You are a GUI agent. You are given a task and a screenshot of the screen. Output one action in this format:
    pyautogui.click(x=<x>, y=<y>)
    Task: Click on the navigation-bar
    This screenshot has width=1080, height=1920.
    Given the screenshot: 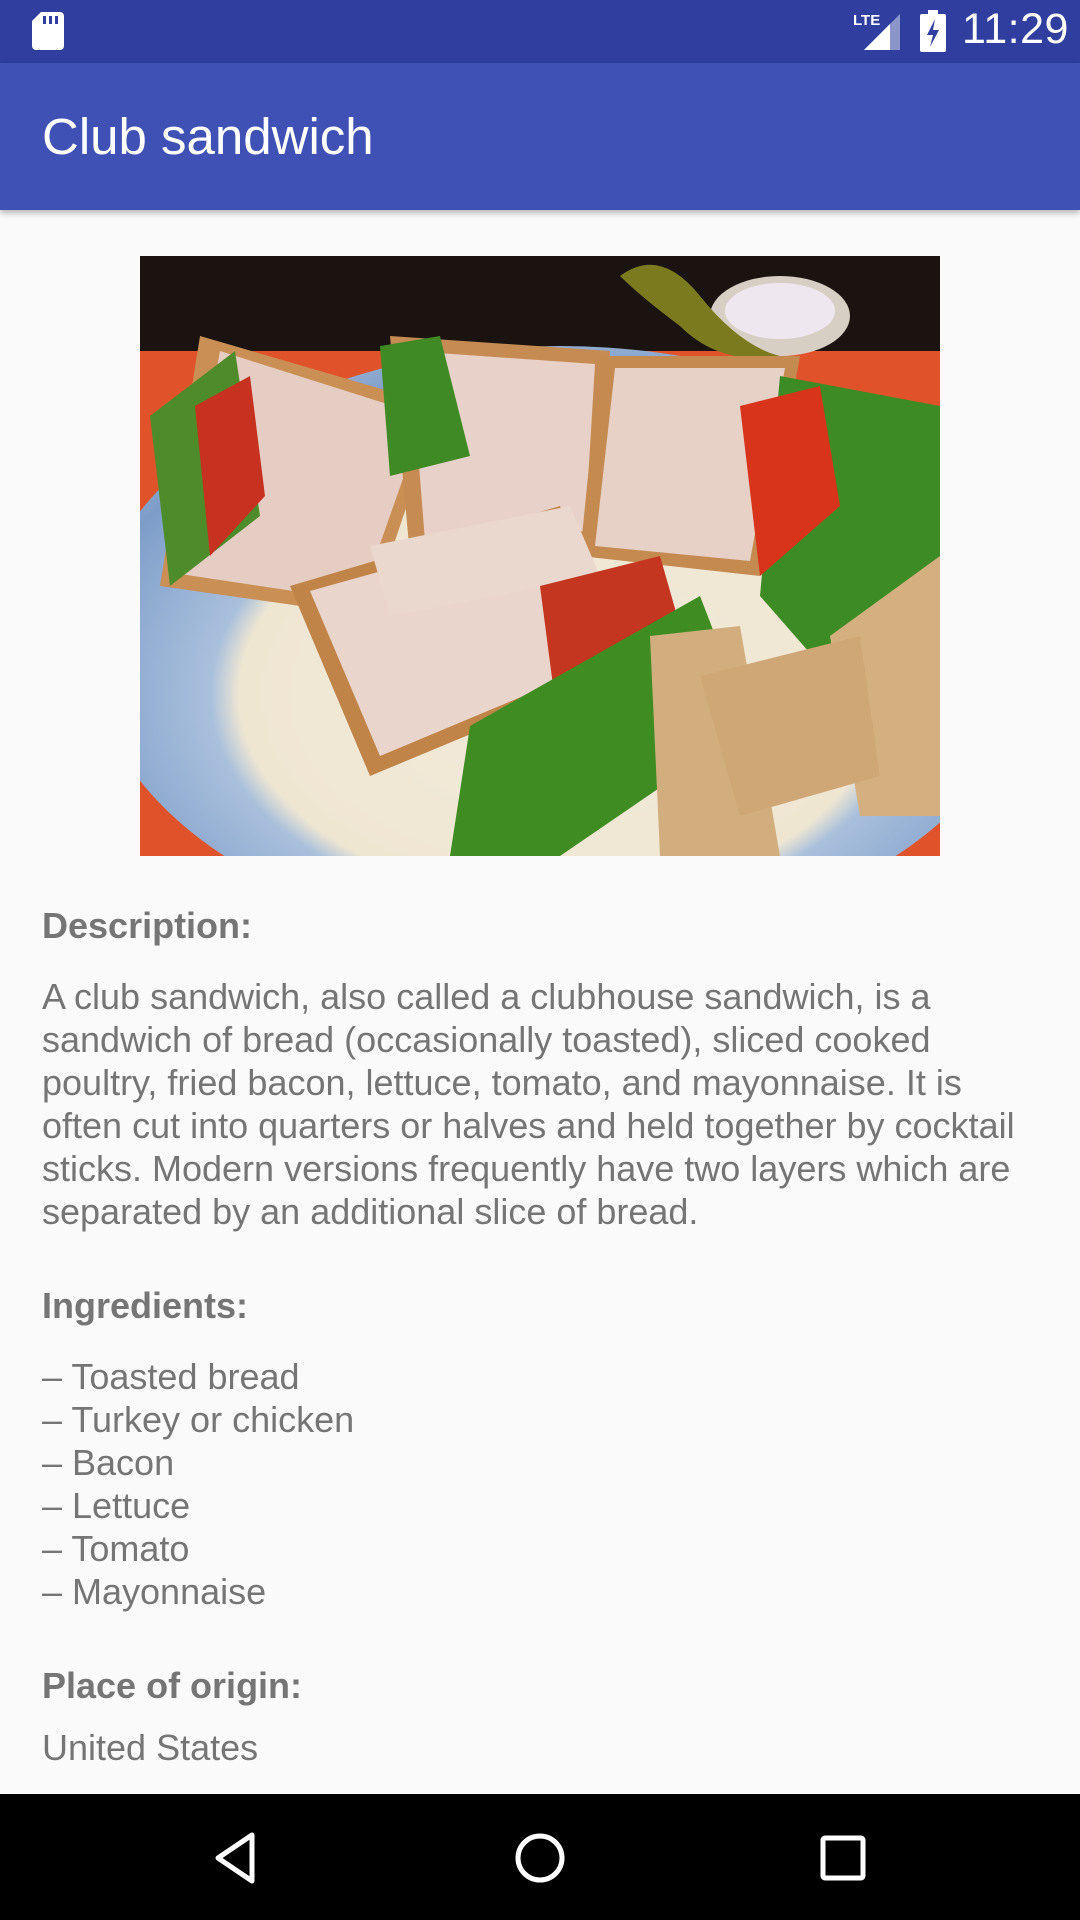 What is the action you would take?
    pyautogui.click(x=540, y=1857)
    